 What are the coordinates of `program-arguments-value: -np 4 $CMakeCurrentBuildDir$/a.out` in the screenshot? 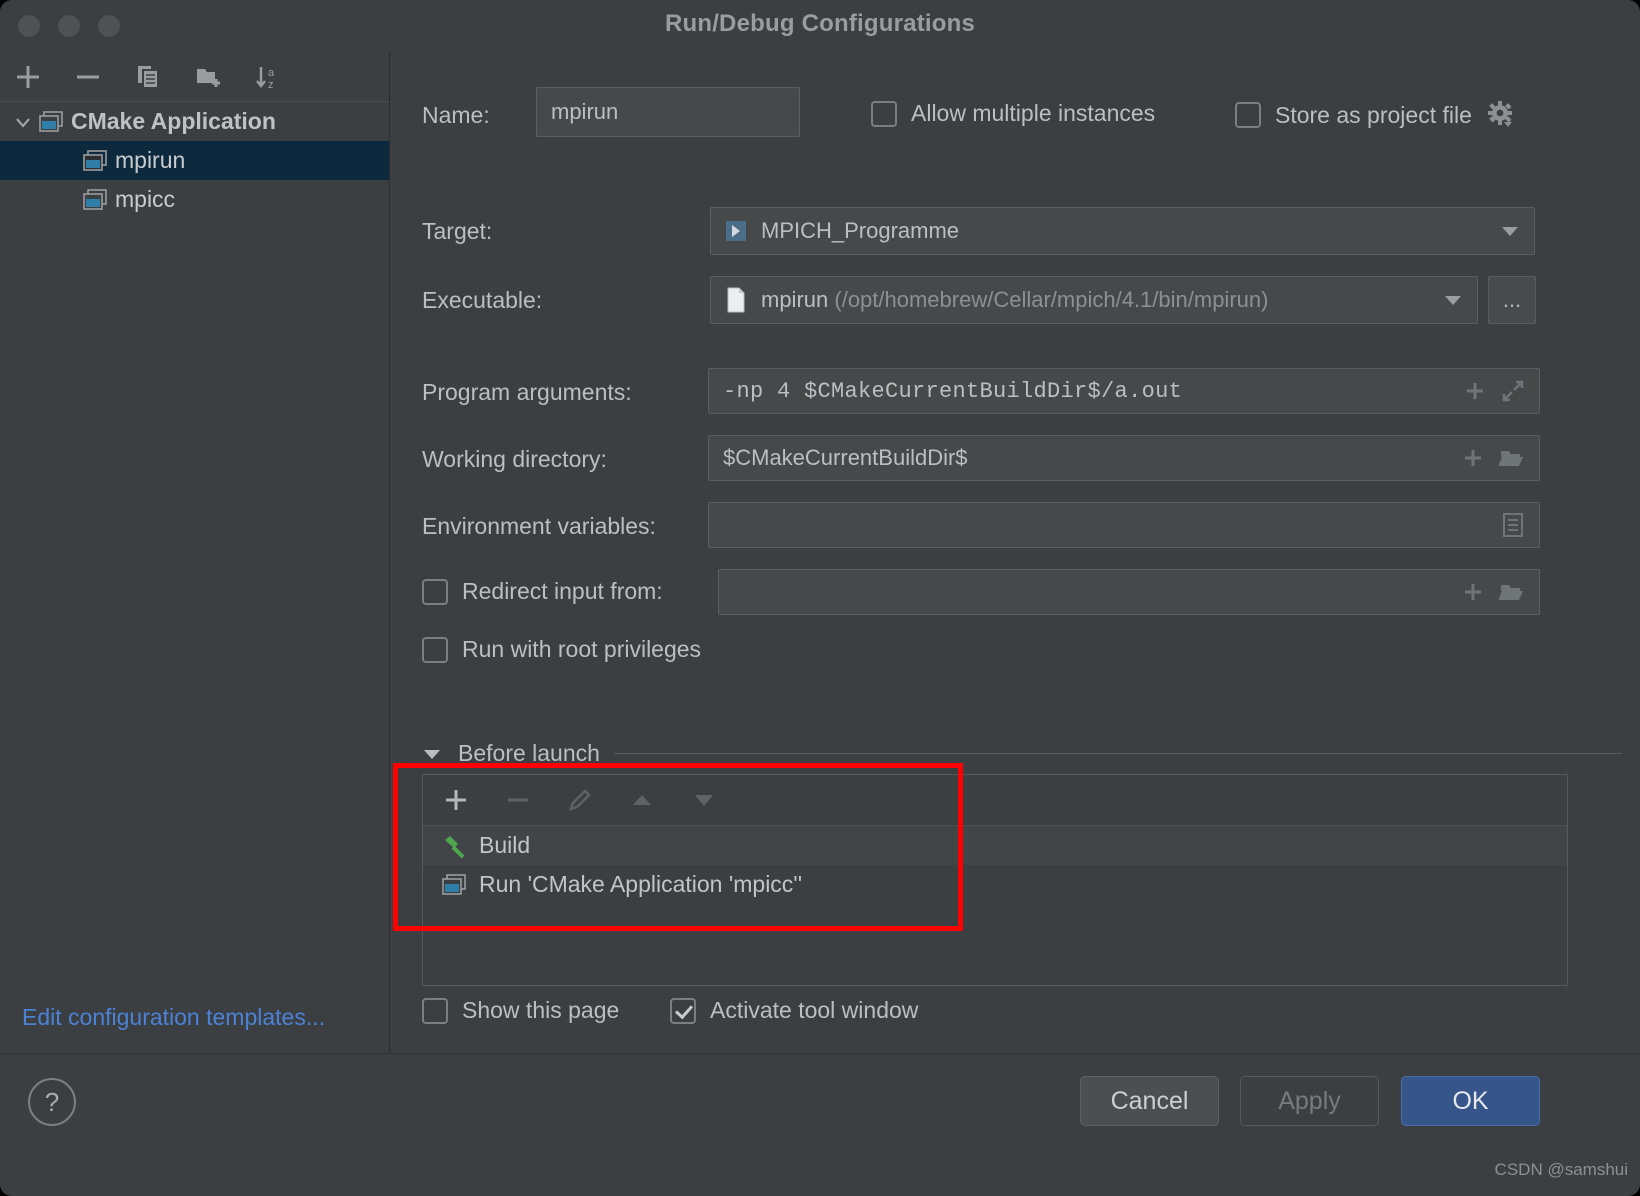 It's located at (953, 391).